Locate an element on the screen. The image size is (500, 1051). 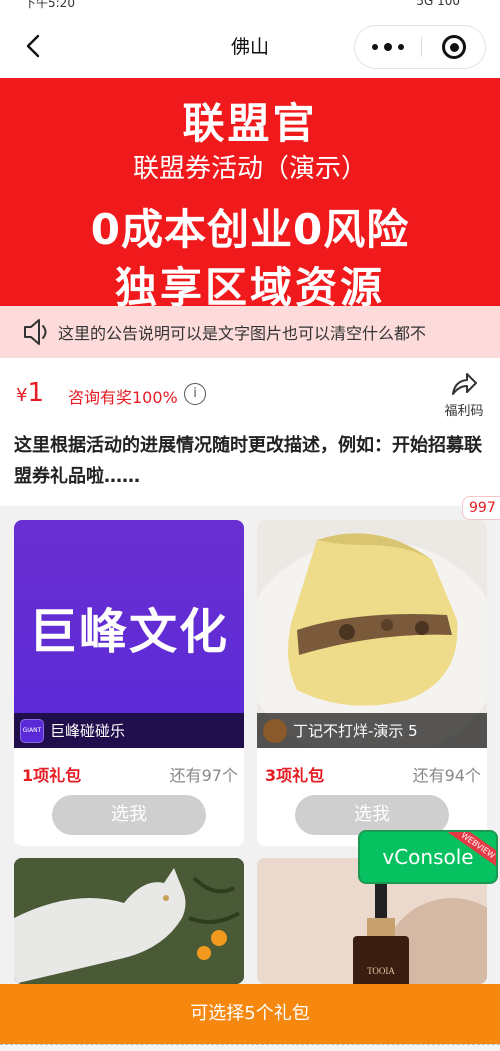
status-bar: 下午5:20 5G 100 is located at coordinates (250, 6).